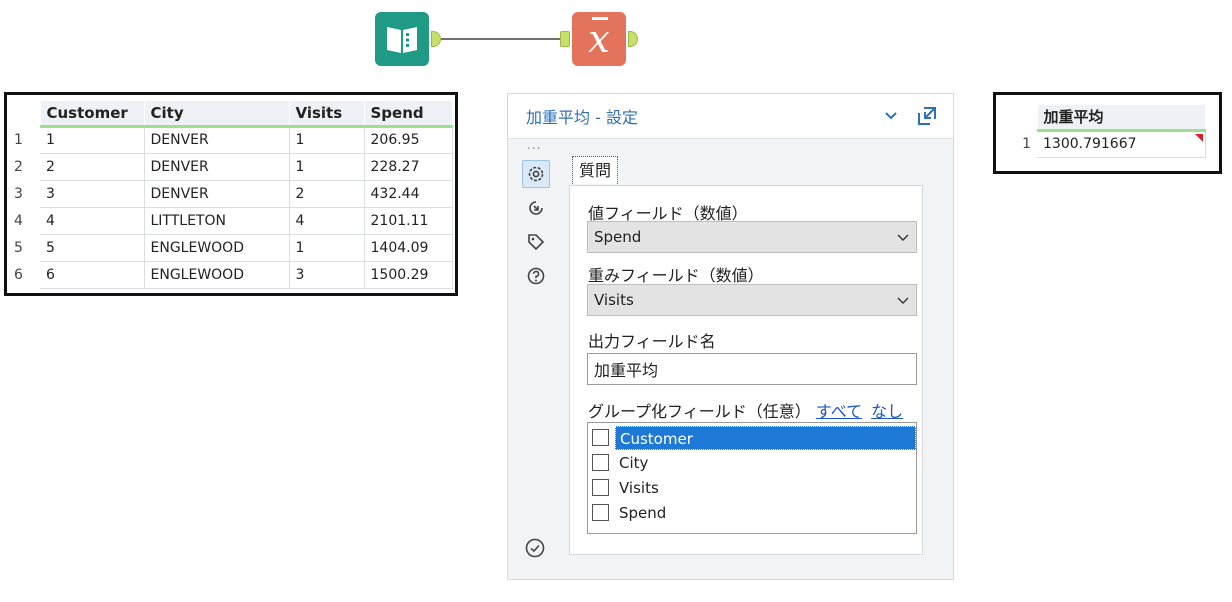 This screenshot has height=602, width=1232. What do you see at coordinates (25, 139) in the screenshot?
I see `row-number: 1` at bounding box center [25, 139].